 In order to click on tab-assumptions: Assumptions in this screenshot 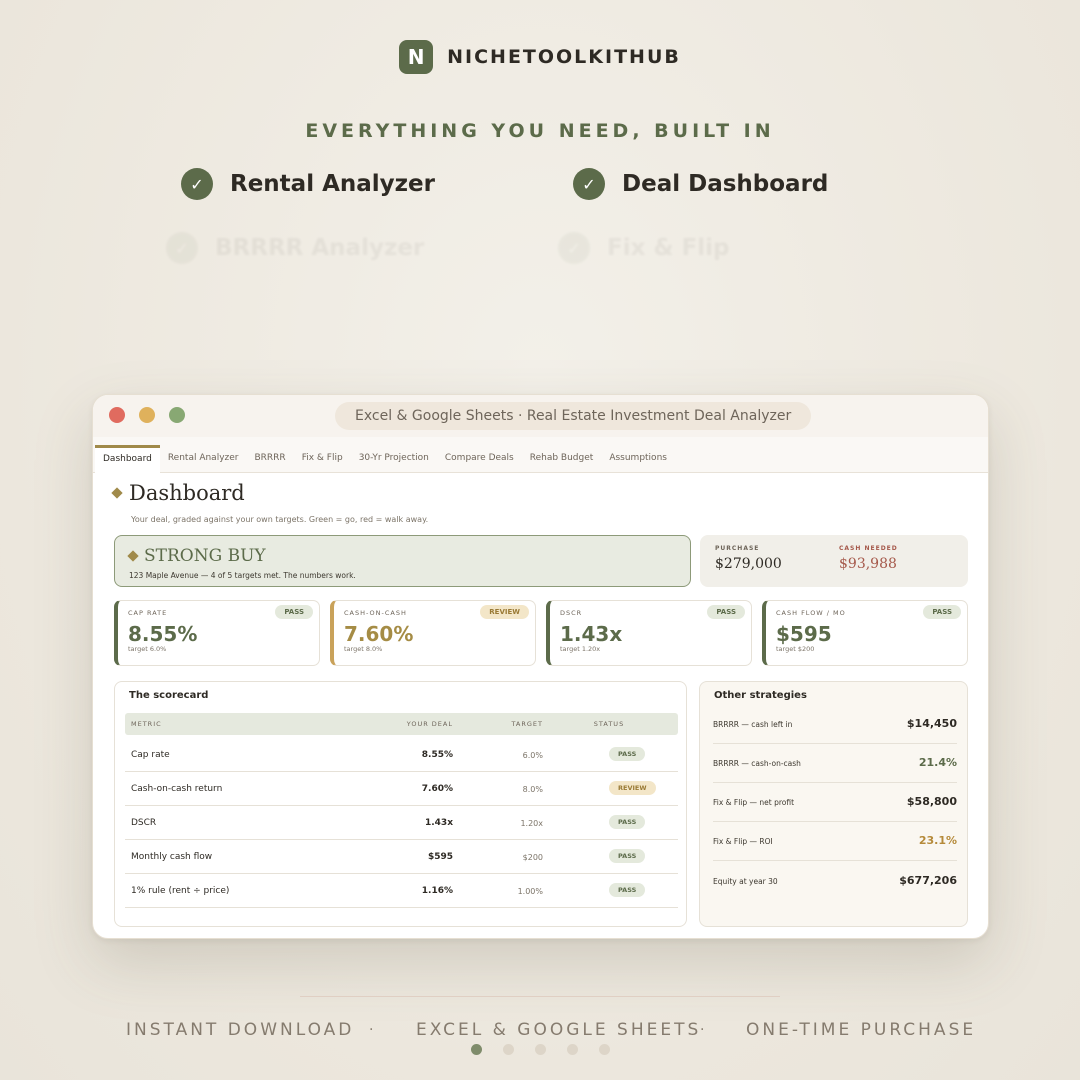, I will do `click(638, 462)`.